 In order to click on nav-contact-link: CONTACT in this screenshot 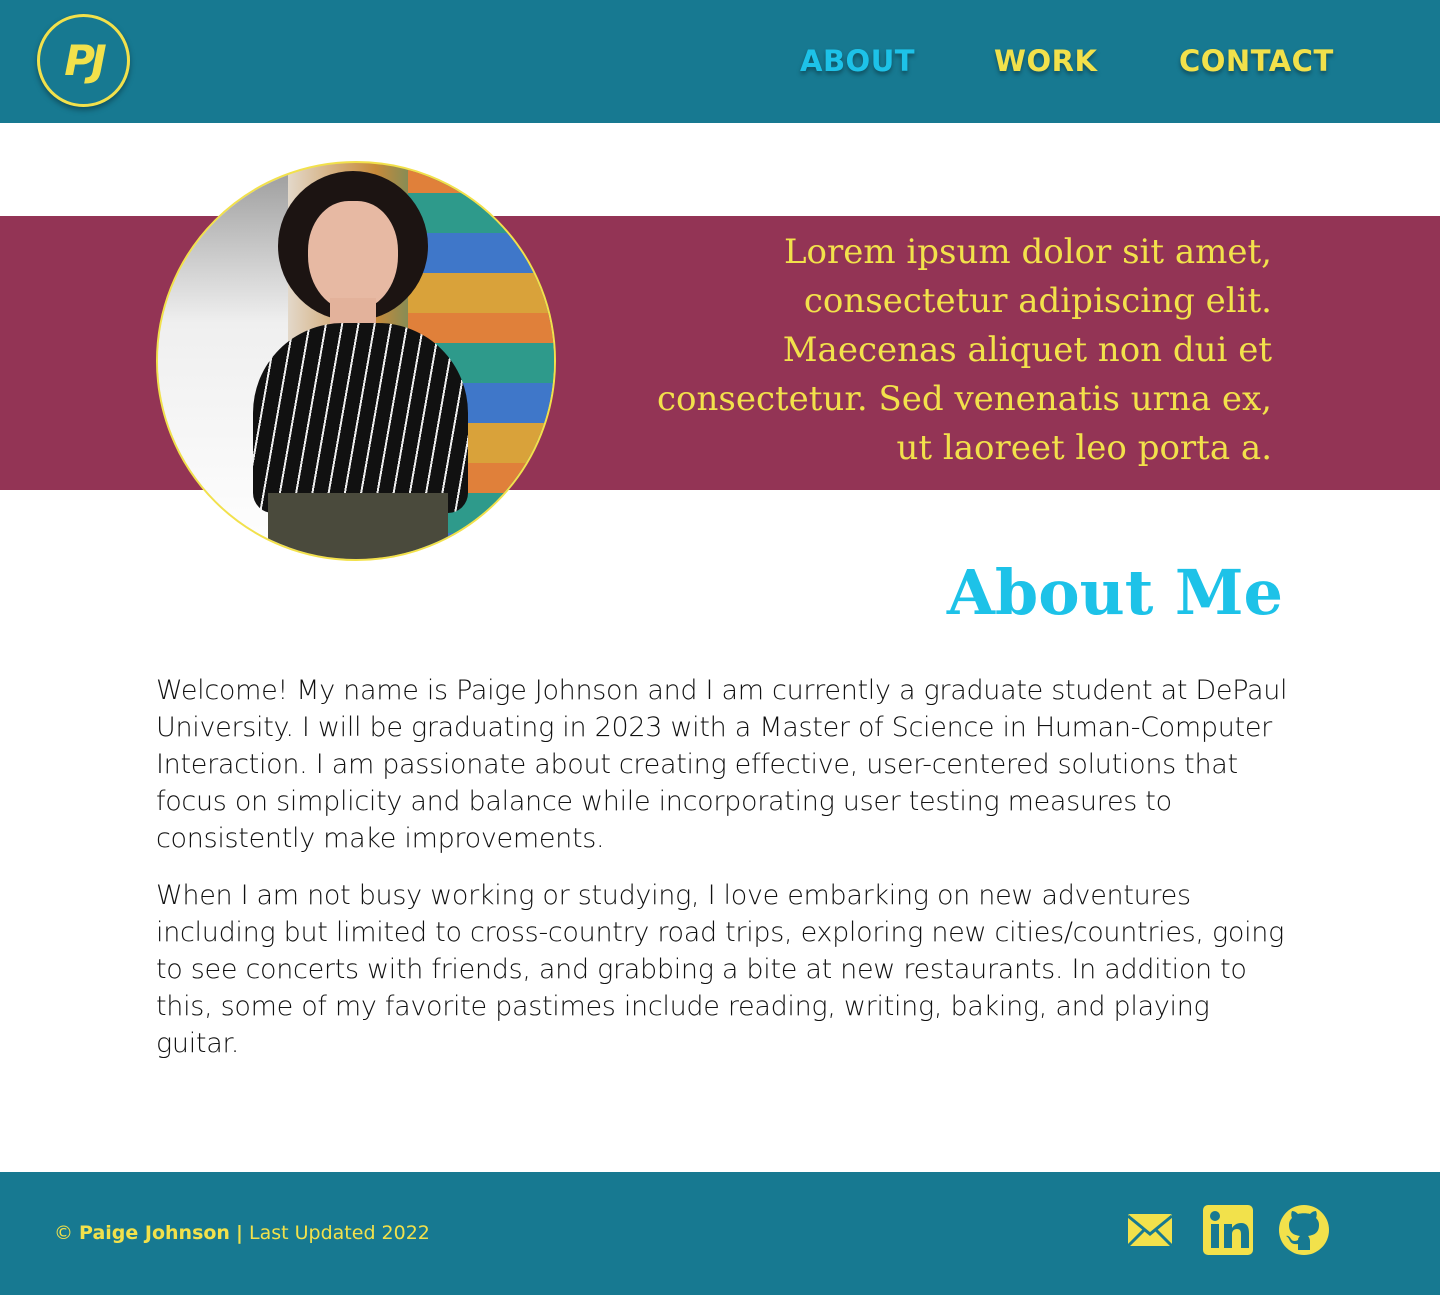, I will do `click(1256, 62)`.